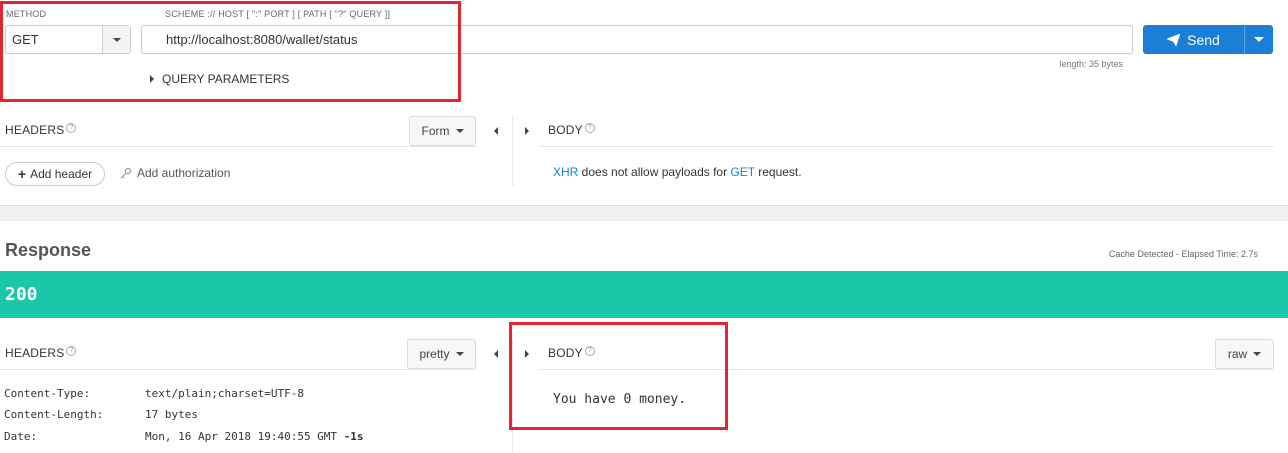 Image resolution: width=1288 pixels, height=453 pixels. I want to click on date-value: Mon, 16 Apr 2018 19:40:55 GMT, so click(241, 436).